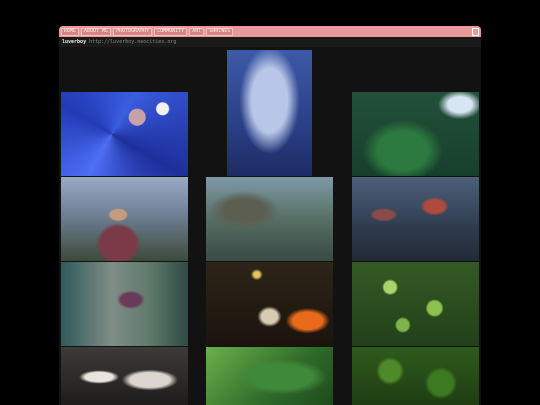  What do you see at coordinates (415, 376) in the screenshot?
I see `photo-green-leaves` at bounding box center [415, 376].